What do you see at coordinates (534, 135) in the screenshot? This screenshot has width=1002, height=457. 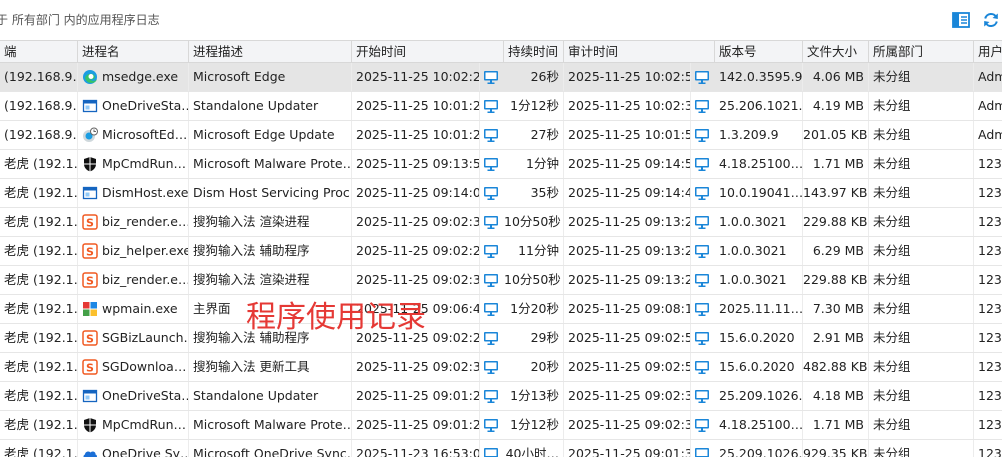 I see `cell-duration: 27秒` at bounding box center [534, 135].